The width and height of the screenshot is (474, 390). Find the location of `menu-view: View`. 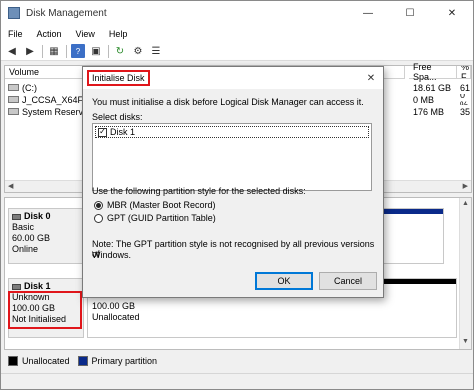

menu-view: View is located at coordinates (85, 34).